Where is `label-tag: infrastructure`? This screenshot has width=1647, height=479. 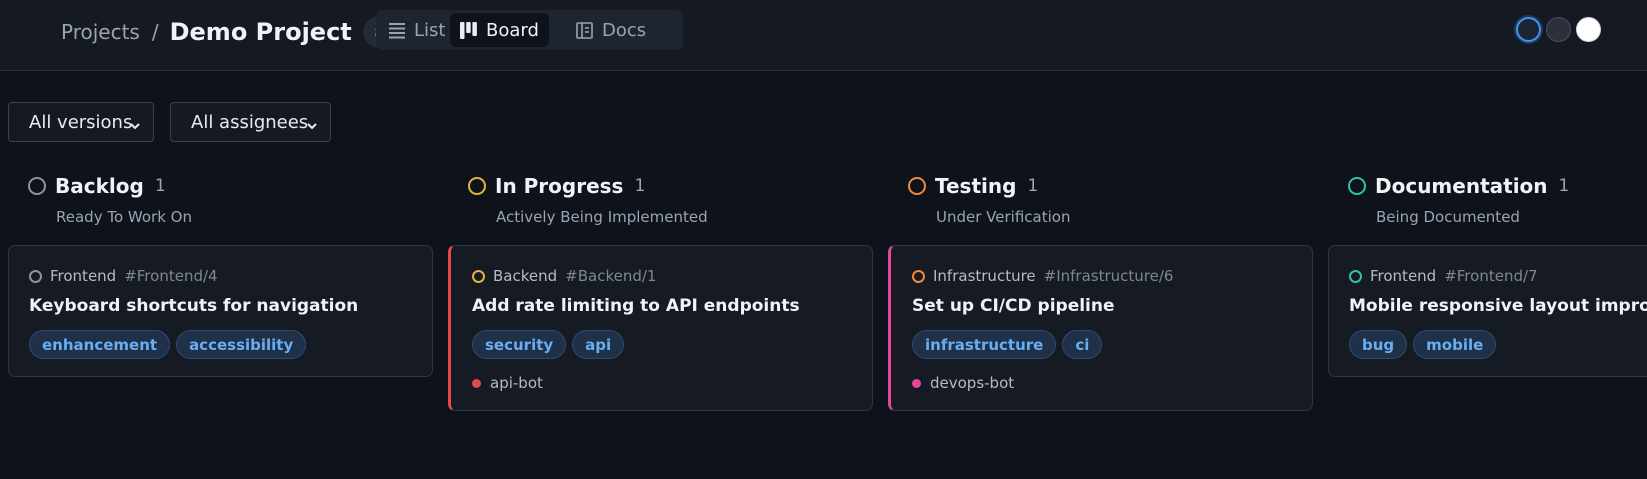
label-tag: infrastructure is located at coordinates (984, 344).